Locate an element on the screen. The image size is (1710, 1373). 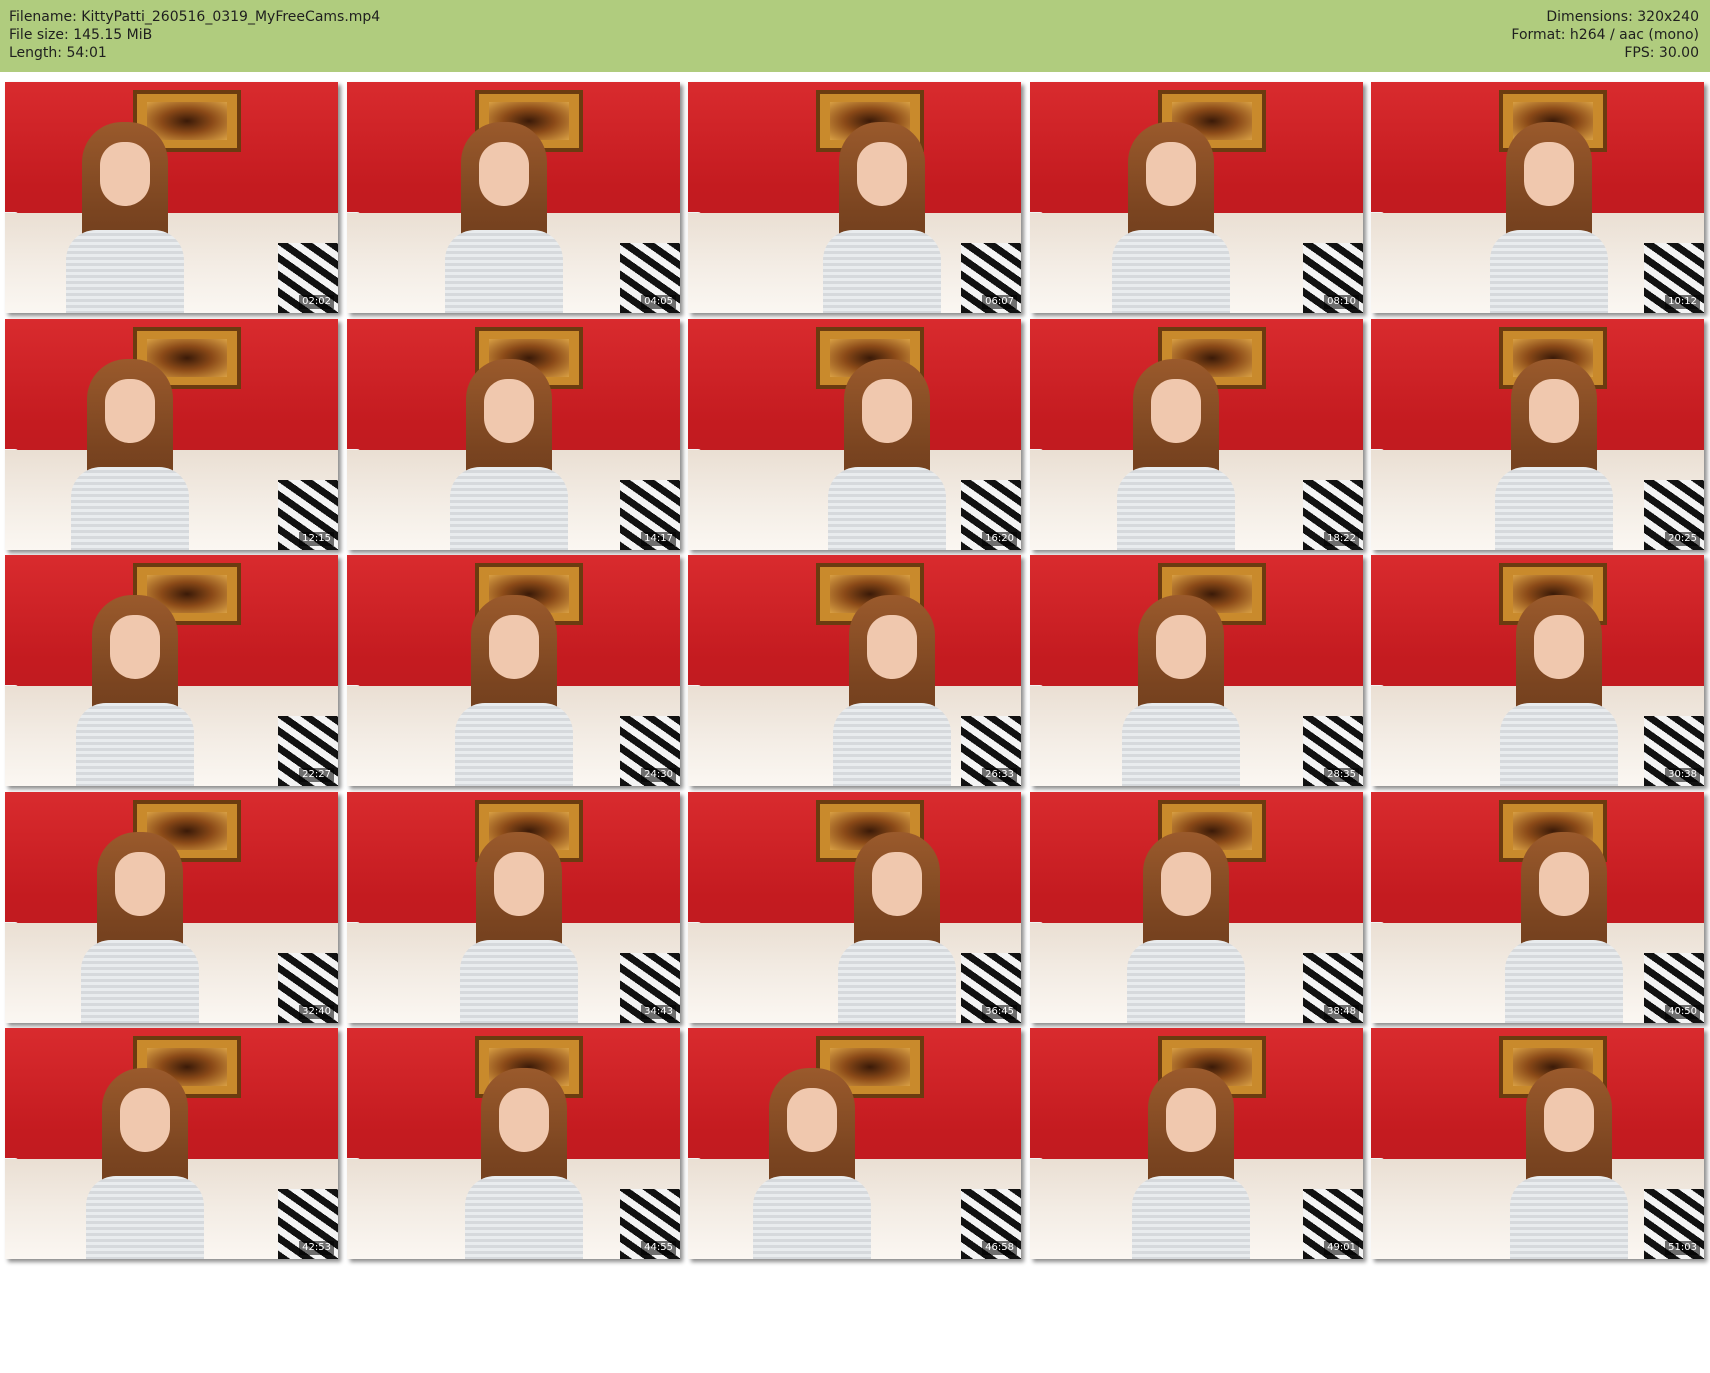
timestamp-label: 18:22 is located at coordinates (1341, 539).